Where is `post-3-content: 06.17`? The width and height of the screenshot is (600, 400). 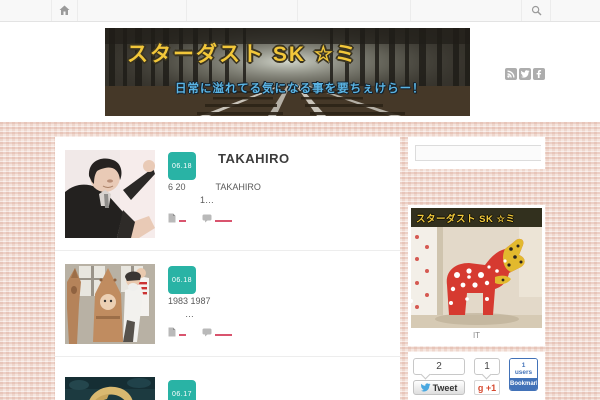
post-3-content: 06.17 is located at coordinates (278, 388).